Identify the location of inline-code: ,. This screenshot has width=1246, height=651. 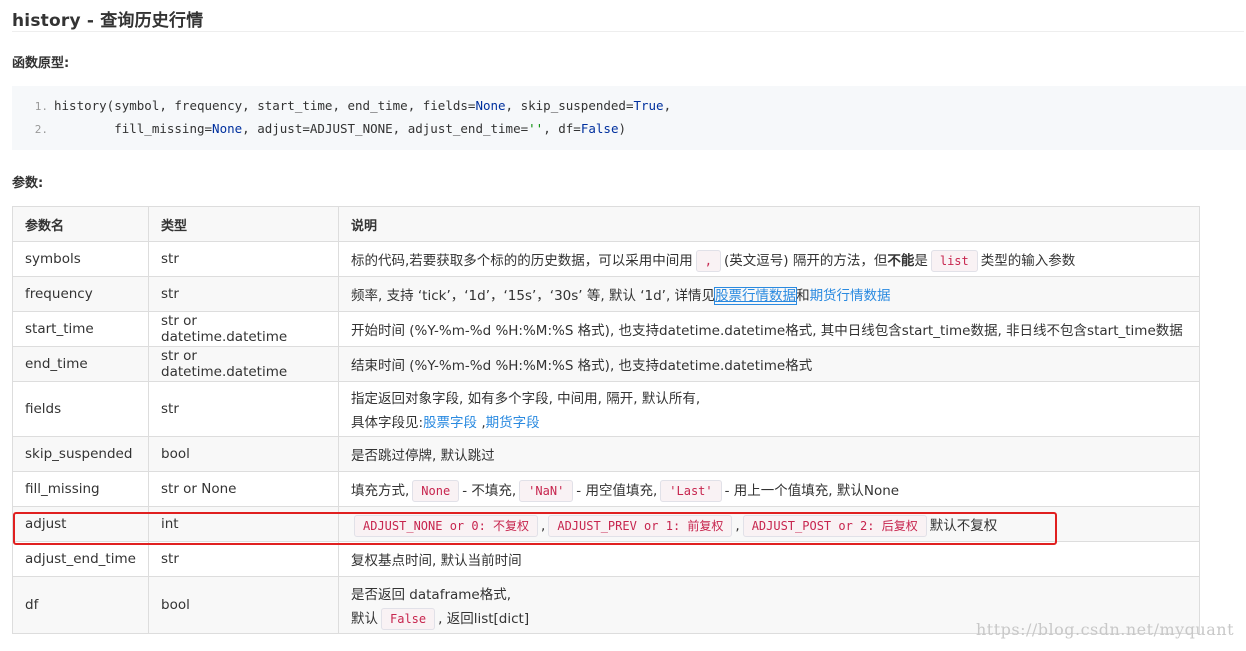
(708, 261).